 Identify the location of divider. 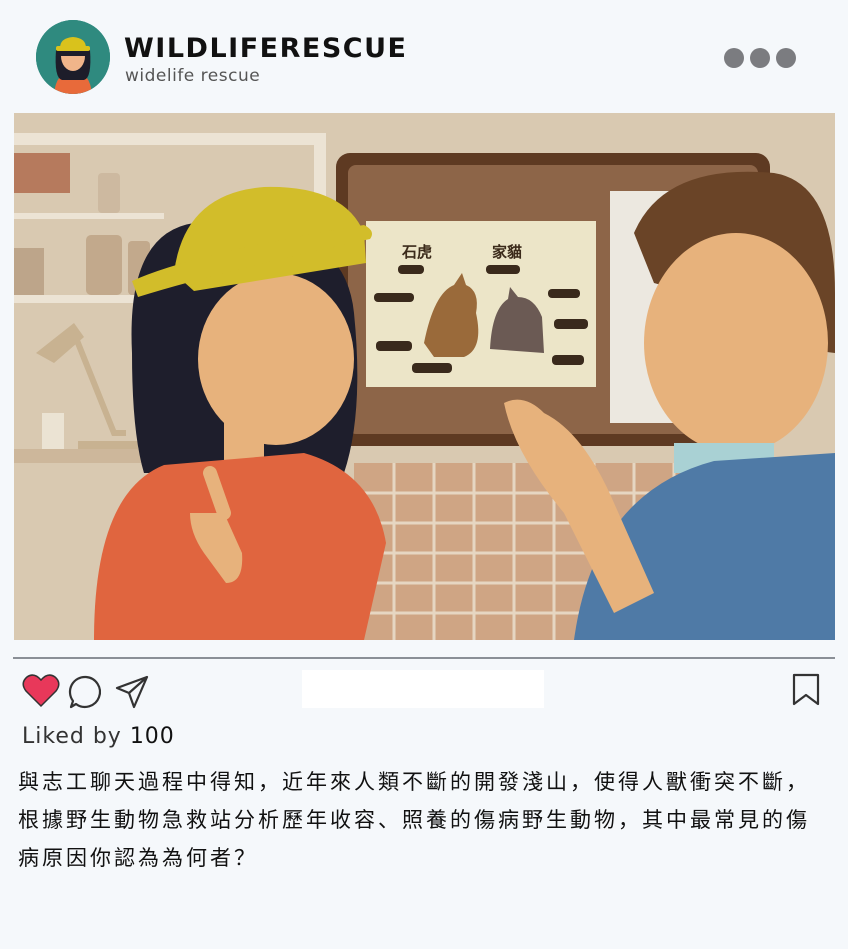
(424, 658).